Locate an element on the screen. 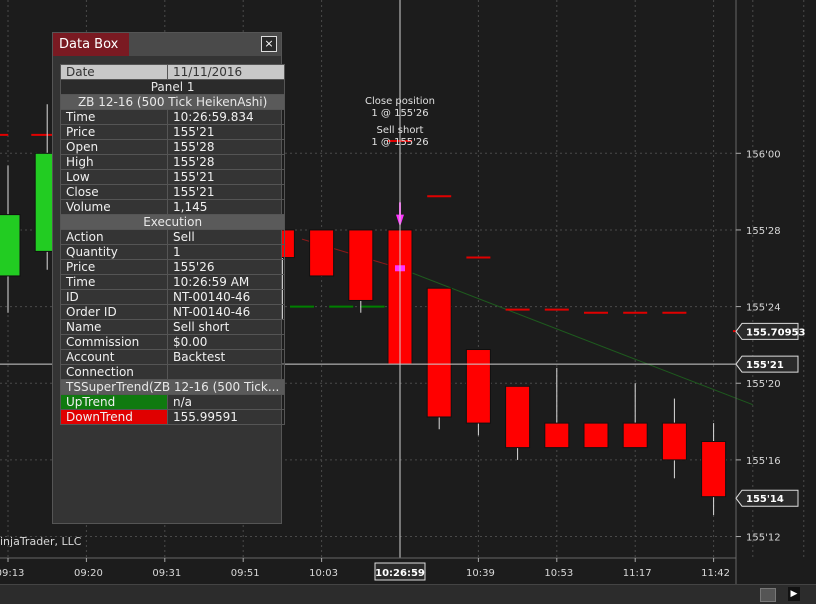 The width and height of the screenshot is (816, 604). uptrend-value: n/a is located at coordinates (226, 402).